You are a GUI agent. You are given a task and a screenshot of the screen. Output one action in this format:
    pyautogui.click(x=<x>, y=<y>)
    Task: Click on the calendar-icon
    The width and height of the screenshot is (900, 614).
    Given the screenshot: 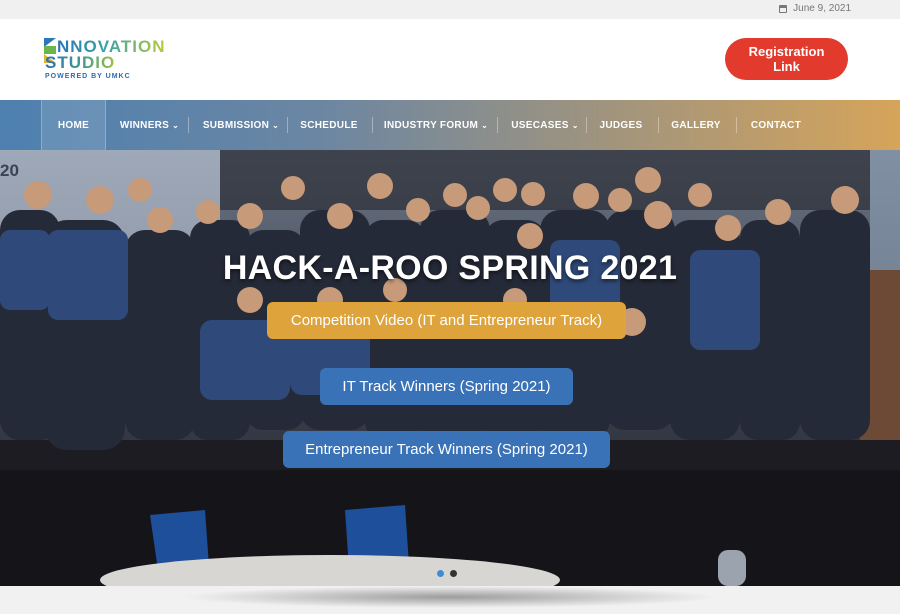 What is the action you would take?
    pyautogui.click(x=783, y=8)
    